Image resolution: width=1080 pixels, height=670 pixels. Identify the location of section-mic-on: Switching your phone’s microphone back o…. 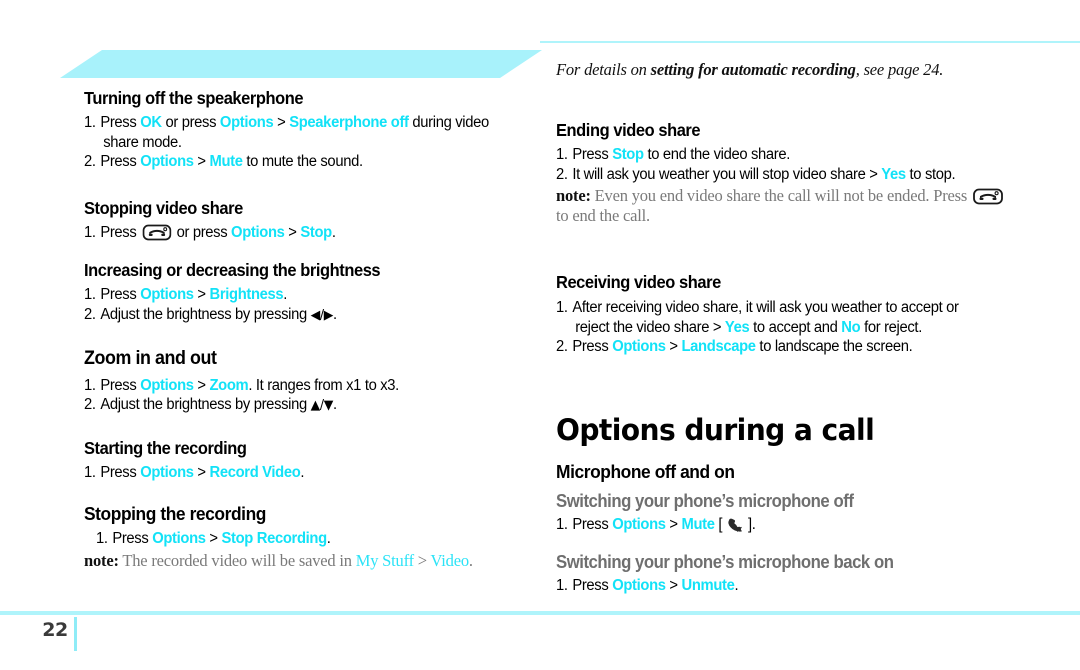
(783, 573).